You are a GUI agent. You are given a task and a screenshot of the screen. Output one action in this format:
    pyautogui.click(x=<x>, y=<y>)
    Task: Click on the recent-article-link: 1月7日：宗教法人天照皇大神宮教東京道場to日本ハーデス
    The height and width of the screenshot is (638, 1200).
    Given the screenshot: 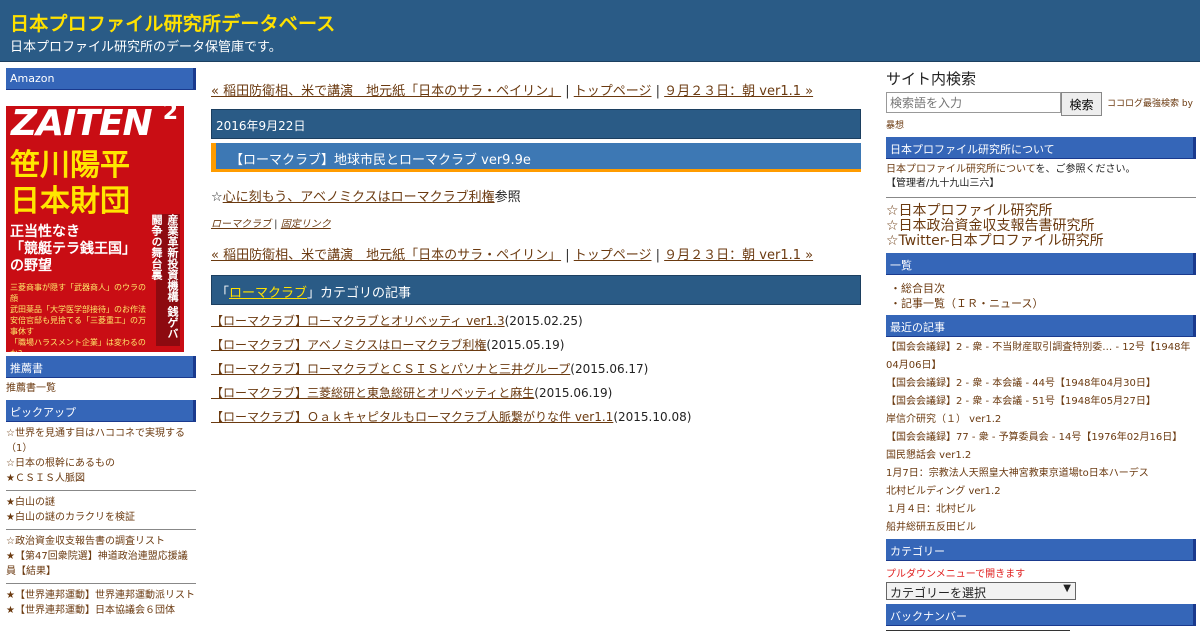 What is the action you would take?
    pyautogui.click(x=1041, y=474)
    